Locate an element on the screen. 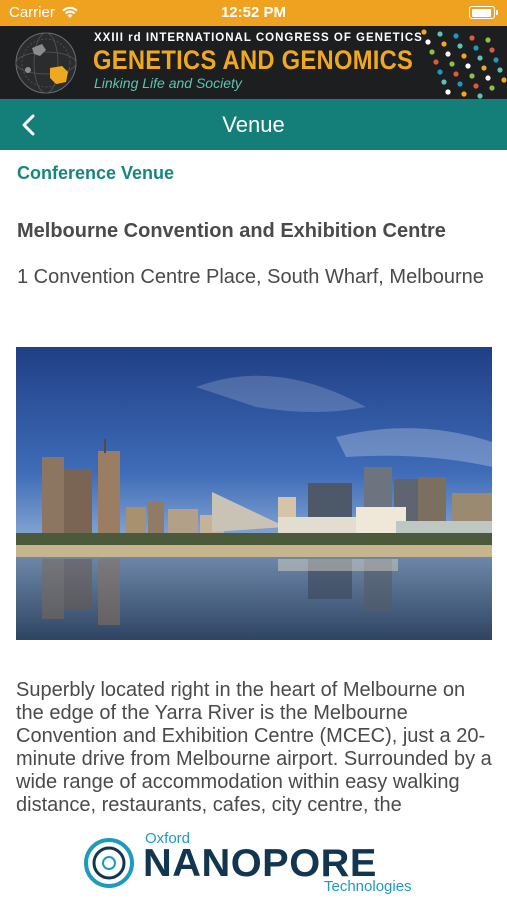 The width and height of the screenshot is (507, 900). navigation-bar: Venue is located at coordinates (253, 124).